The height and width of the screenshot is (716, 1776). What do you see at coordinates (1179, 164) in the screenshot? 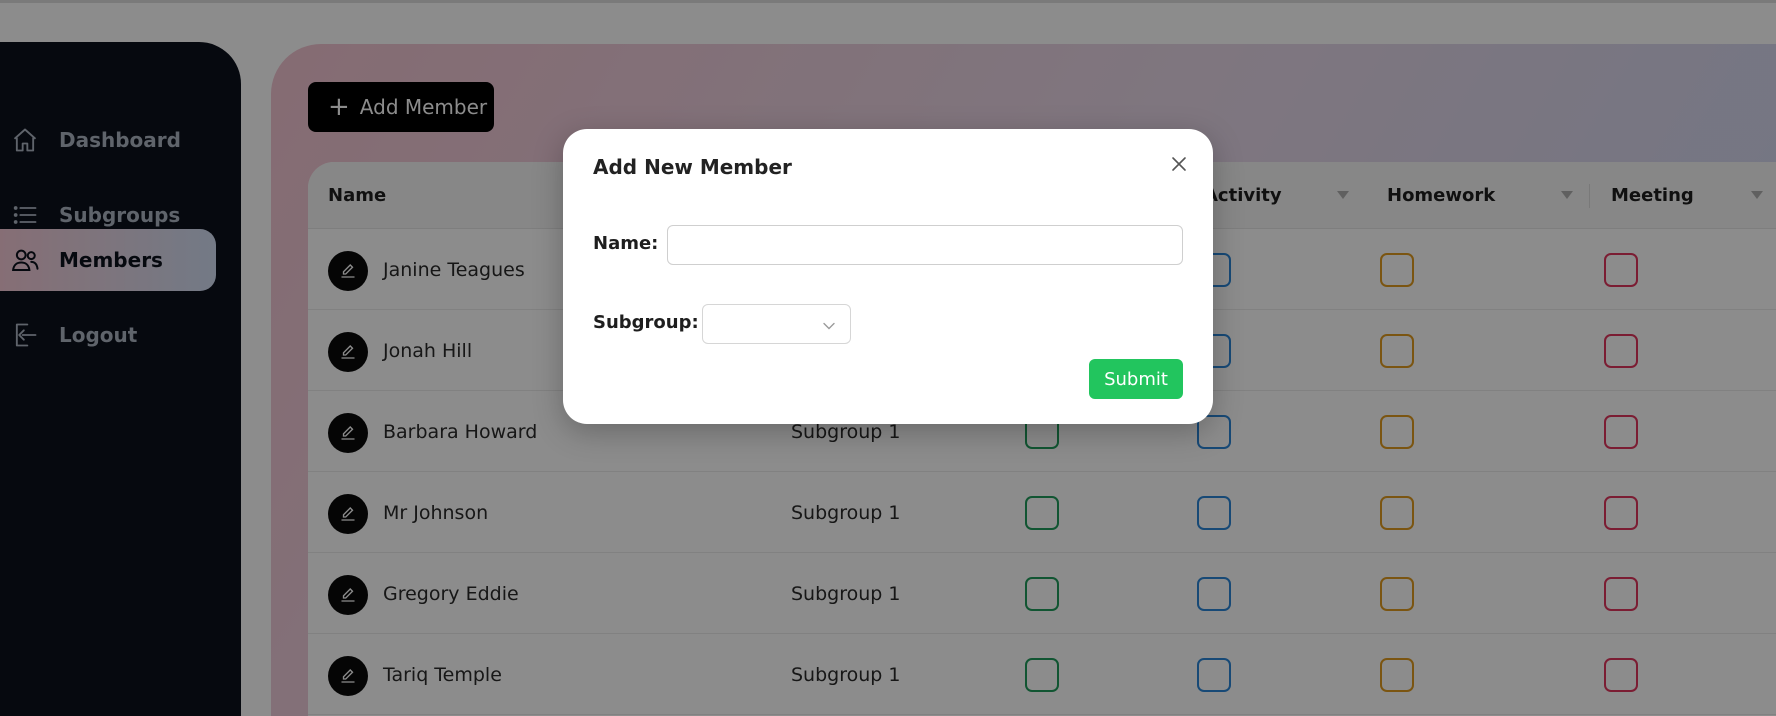
I see `close-icon` at bounding box center [1179, 164].